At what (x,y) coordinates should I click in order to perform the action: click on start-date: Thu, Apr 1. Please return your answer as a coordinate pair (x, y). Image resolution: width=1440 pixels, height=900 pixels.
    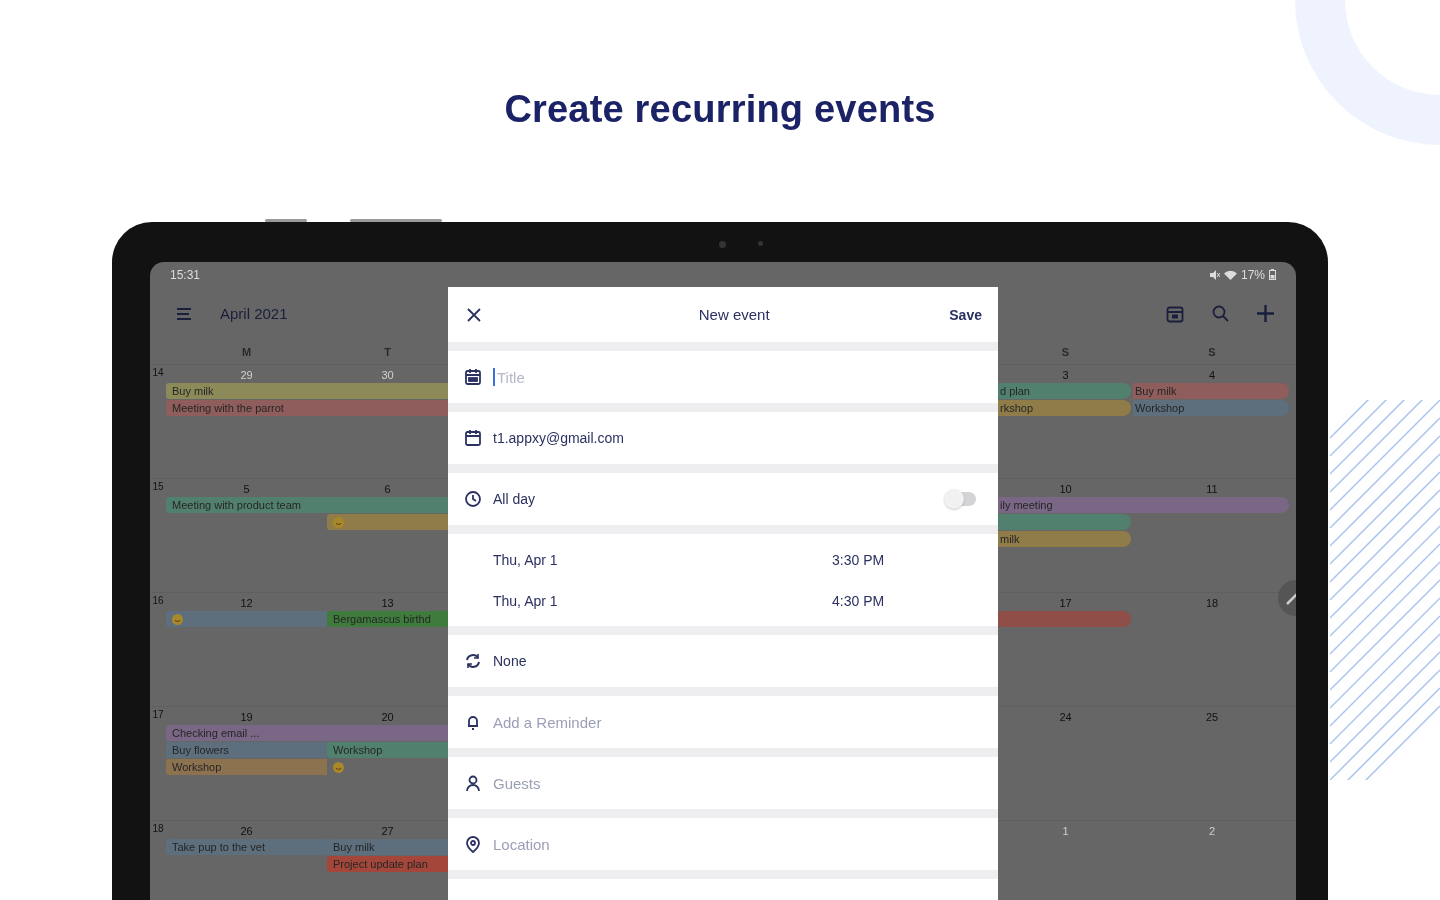
    Looking at the image, I should click on (662, 559).